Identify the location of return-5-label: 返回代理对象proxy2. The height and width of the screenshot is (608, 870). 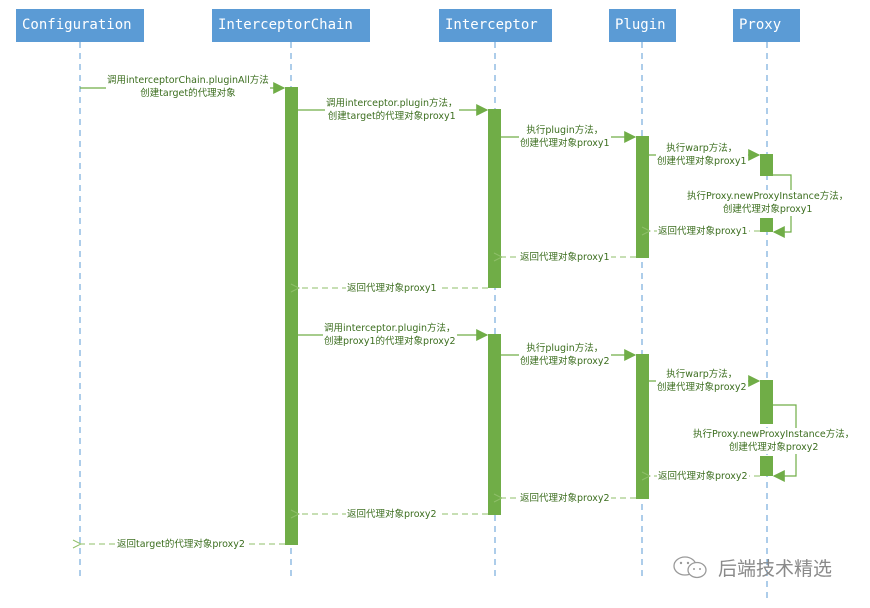
(565, 498).